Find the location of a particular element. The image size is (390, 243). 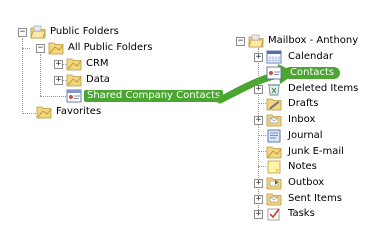

favorites-folder-icon is located at coordinates (44, 112).